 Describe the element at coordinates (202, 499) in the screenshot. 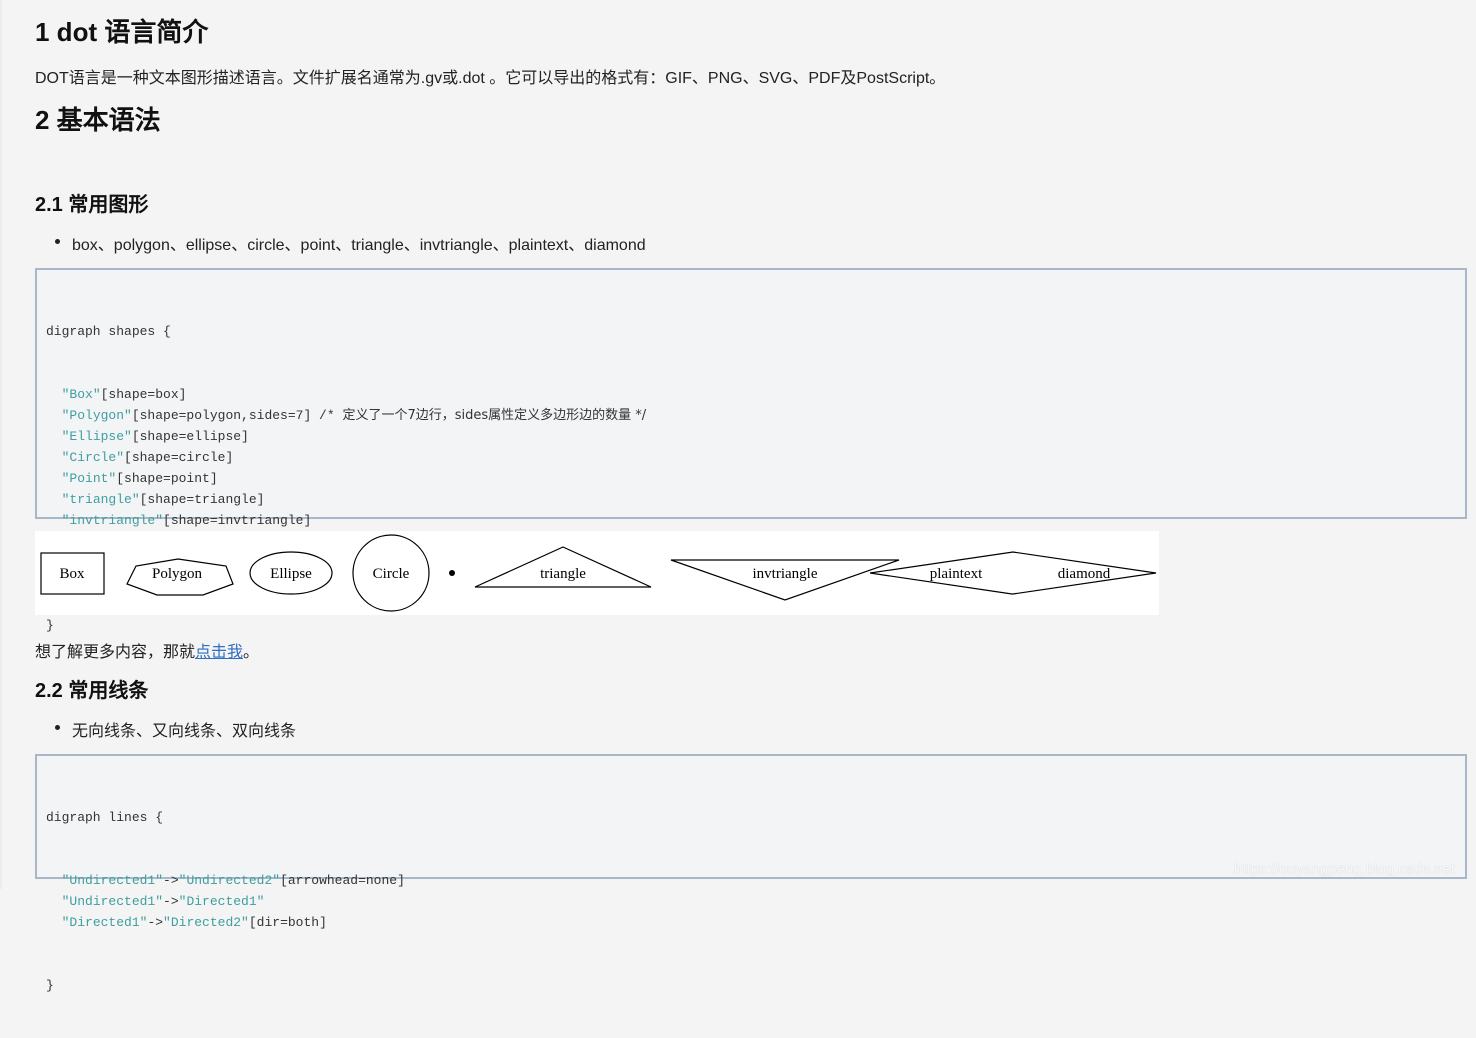

I see `code-attributes: [shape=triangle]` at that location.